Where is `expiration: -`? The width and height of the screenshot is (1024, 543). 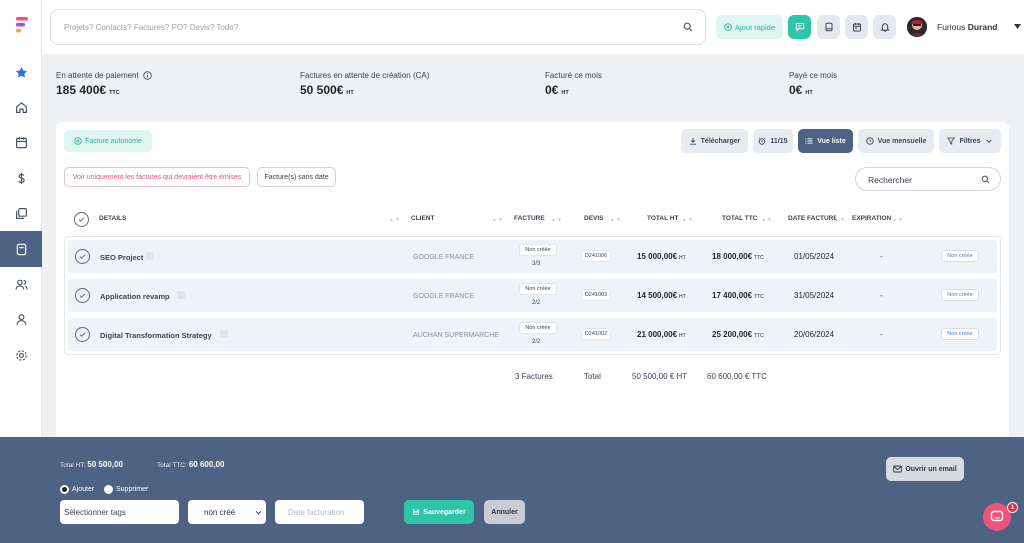
expiration: - is located at coordinates (881, 256).